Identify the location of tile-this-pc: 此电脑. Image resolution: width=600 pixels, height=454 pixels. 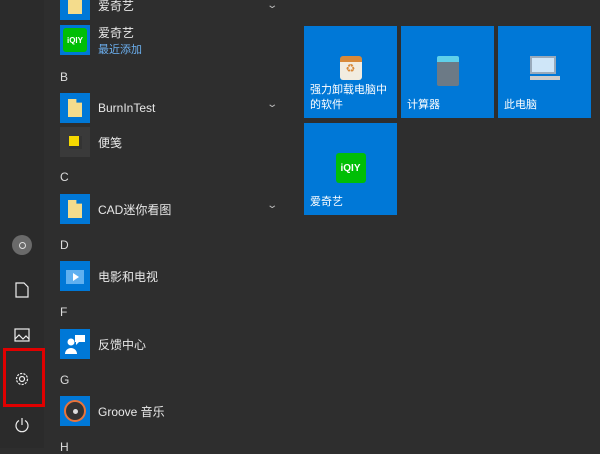
(544, 72).